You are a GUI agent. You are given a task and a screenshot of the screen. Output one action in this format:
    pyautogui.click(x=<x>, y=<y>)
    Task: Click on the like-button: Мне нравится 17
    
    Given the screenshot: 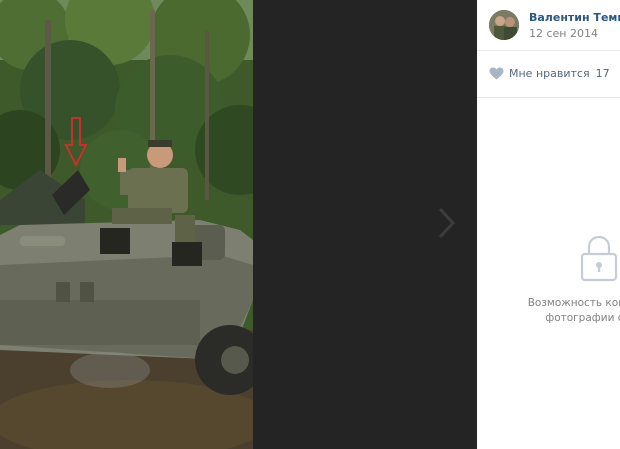 What is the action you would take?
    pyautogui.click(x=549, y=73)
    